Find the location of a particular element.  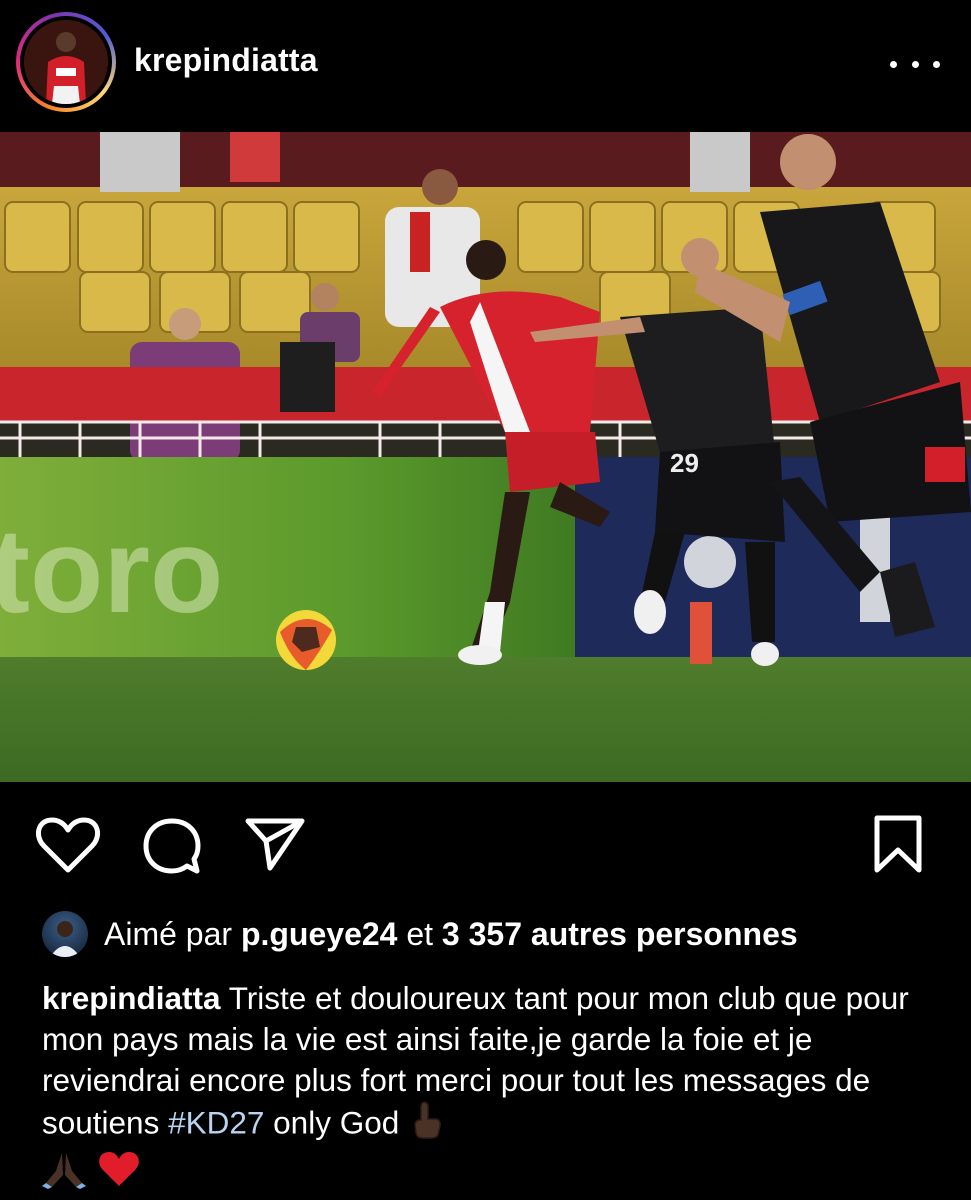

svg-text: 29 is located at coordinates (684, 463).